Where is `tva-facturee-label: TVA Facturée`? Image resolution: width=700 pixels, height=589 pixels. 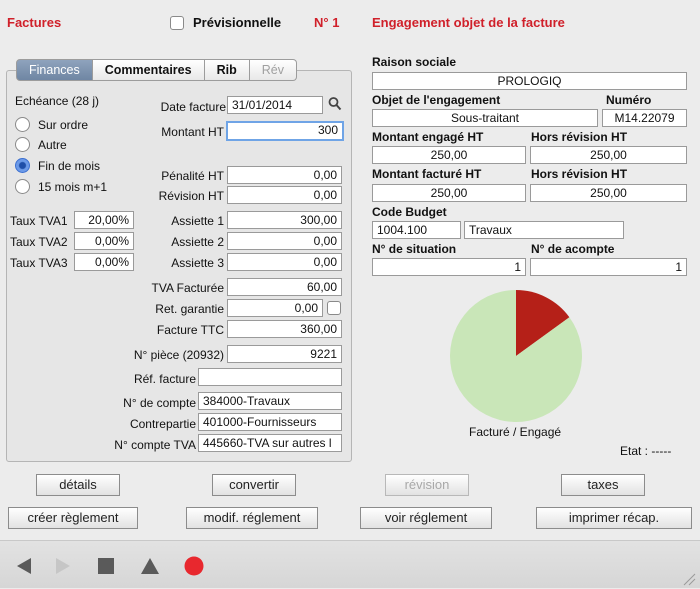
tva-facturee-label: TVA Facturée is located at coordinates (187, 288).